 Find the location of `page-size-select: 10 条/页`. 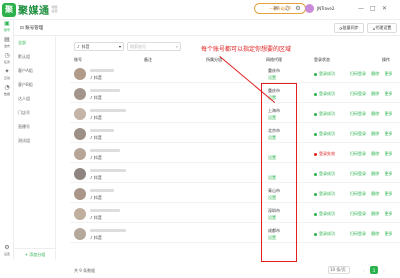

page-size-select: 10 条/页 is located at coordinates (339, 270).